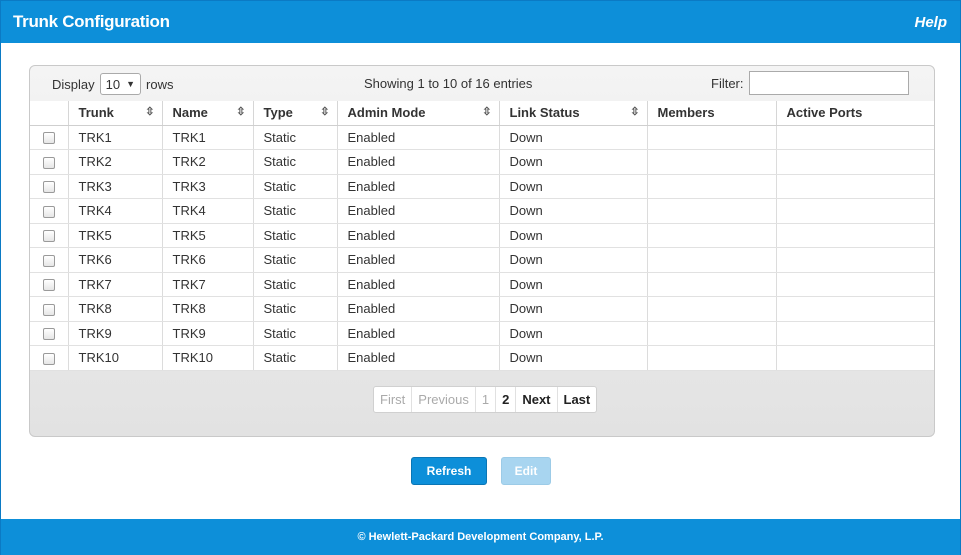 The width and height of the screenshot is (961, 555). I want to click on cell-name: TRK1, so click(208, 137).